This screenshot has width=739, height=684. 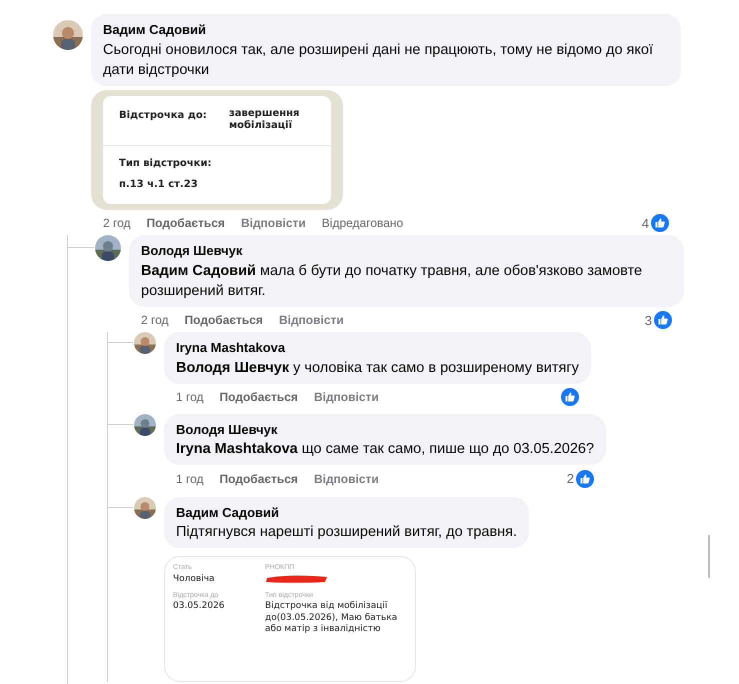 I want to click on reaction-count: 3, so click(x=648, y=321).